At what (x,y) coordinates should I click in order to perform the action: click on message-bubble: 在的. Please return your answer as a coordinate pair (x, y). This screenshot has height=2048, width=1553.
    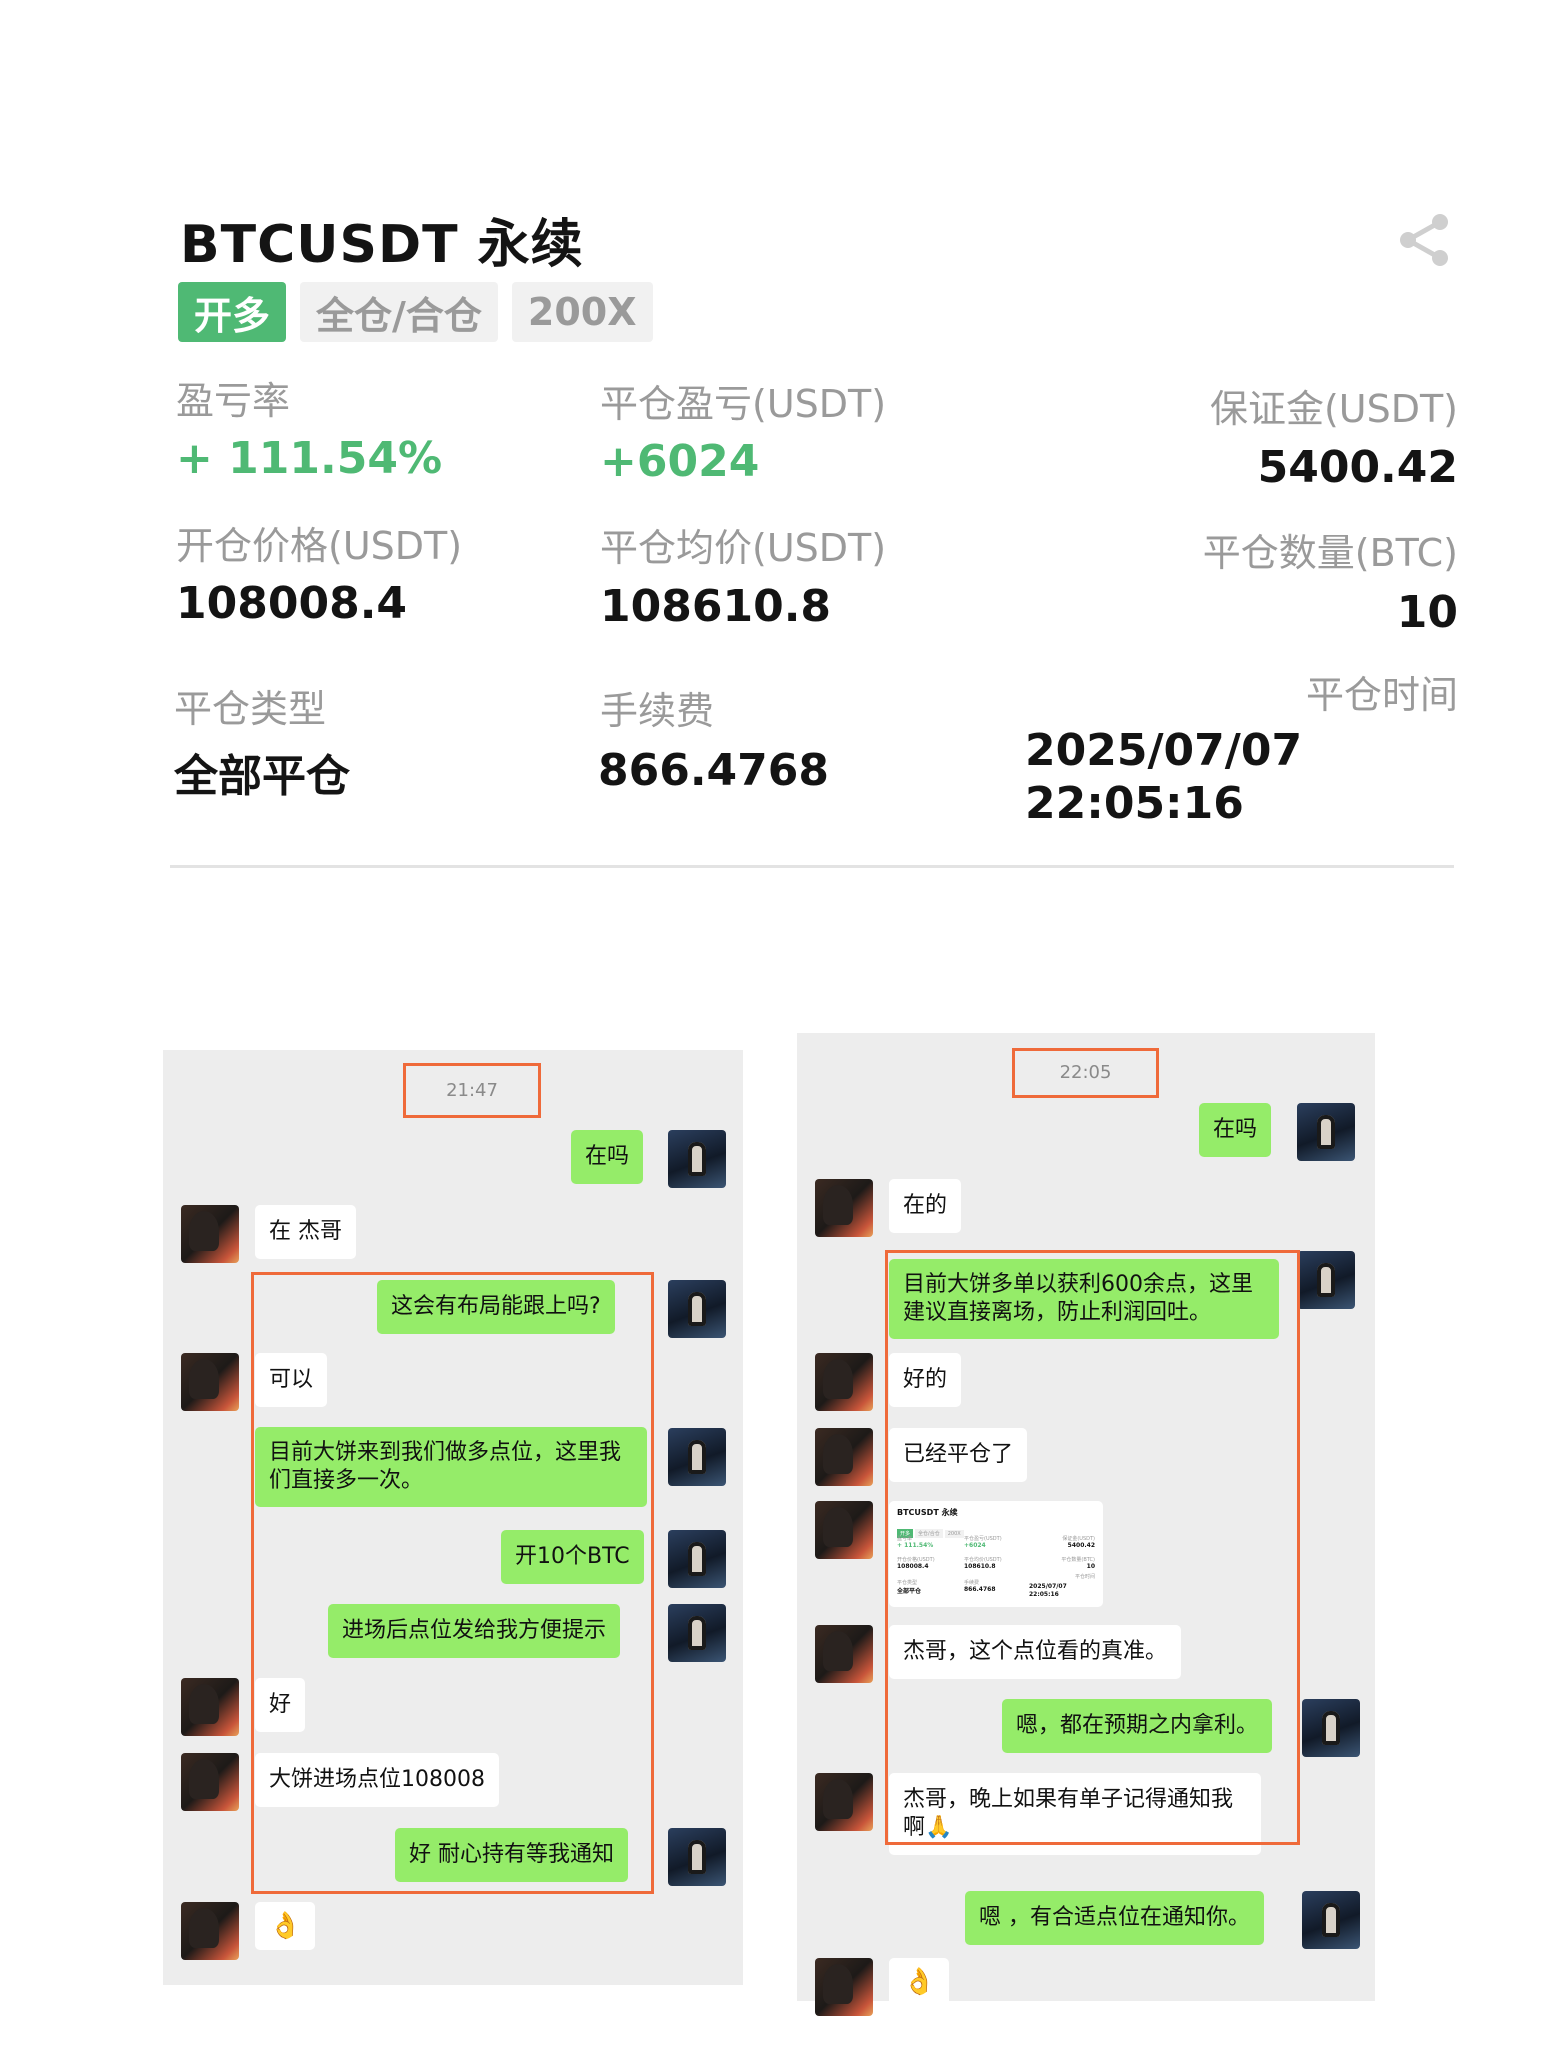
    Looking at the image, I should click on (925, 1206).